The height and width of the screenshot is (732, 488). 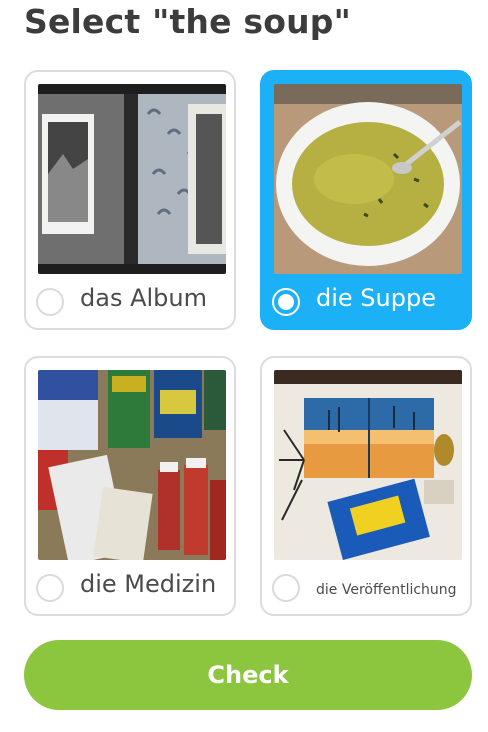 I want to click on option-label-publication: die Veröffentlichung, so click(x=386, y=590).